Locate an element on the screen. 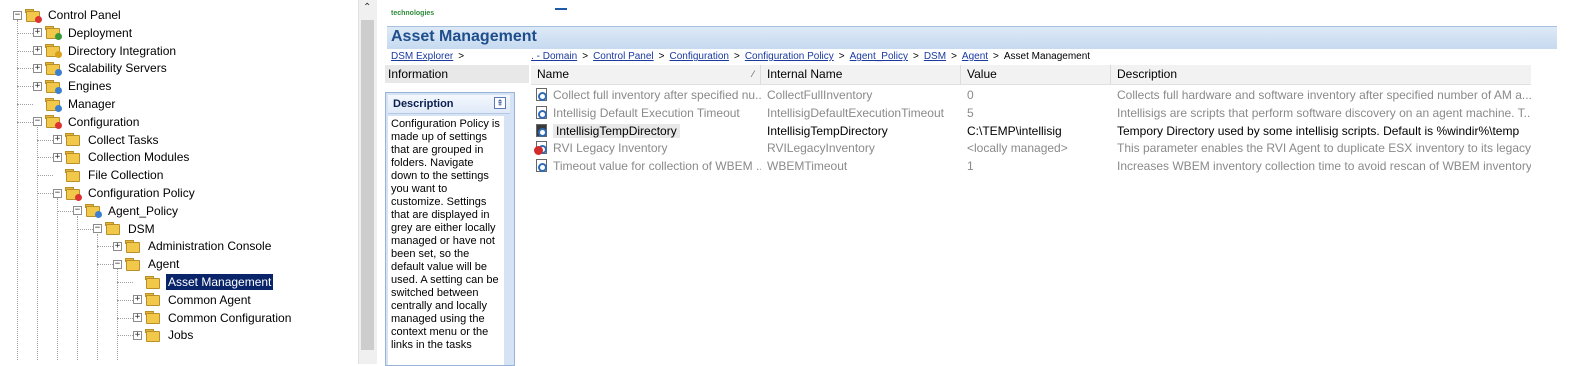 The image size is (1594, 366). deployment-icon is located at coordinates (53, 33).